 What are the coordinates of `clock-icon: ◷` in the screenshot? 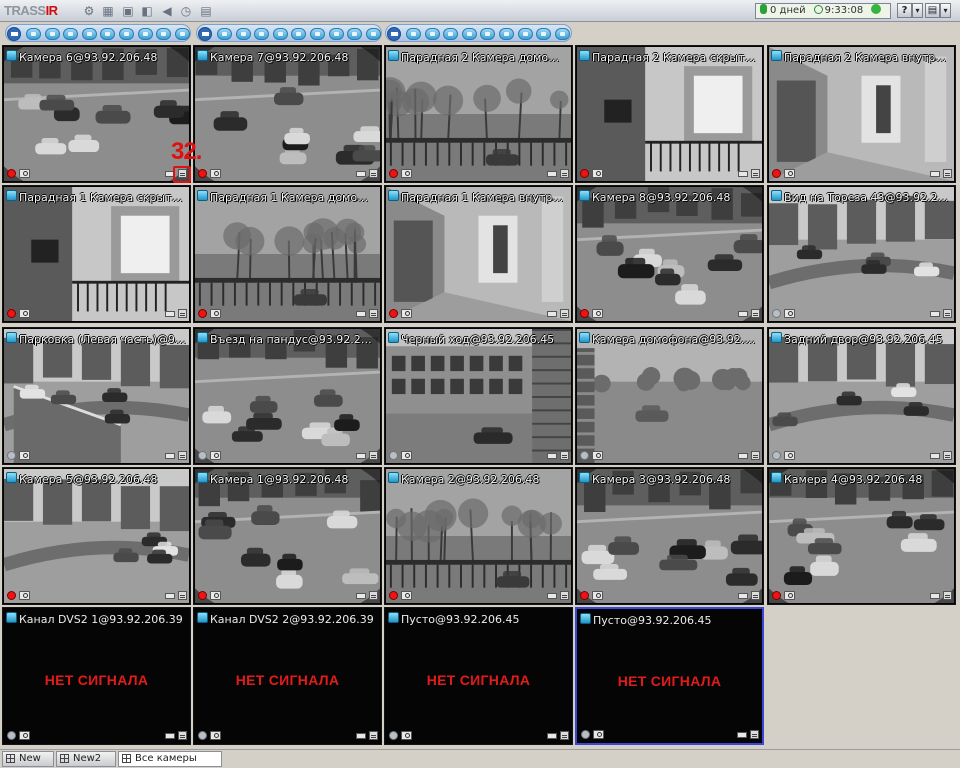 It's located at (186, 11).